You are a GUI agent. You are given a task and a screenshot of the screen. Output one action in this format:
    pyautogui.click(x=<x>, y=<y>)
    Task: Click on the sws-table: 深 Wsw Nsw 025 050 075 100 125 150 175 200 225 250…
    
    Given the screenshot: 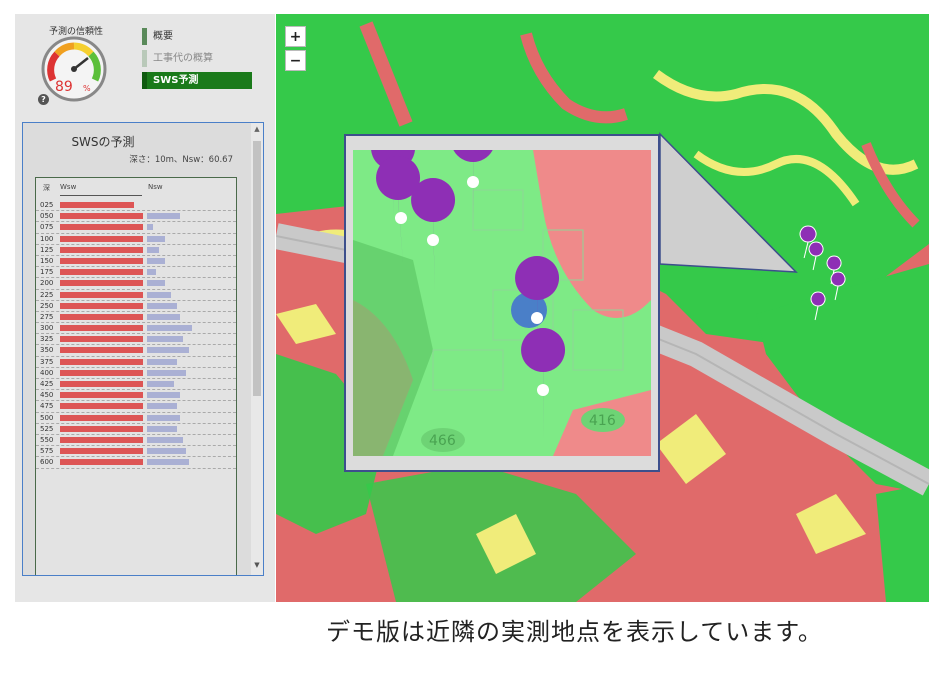 What is the action you would take?
    pyautogui.click(x=136, y=376)
    